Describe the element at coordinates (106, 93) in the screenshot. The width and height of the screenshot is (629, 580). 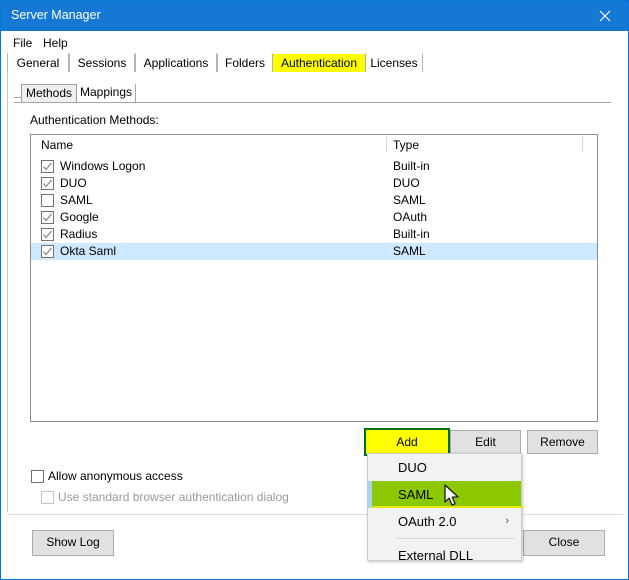
I see `inner-tab-mappings: Mappings` at that location.